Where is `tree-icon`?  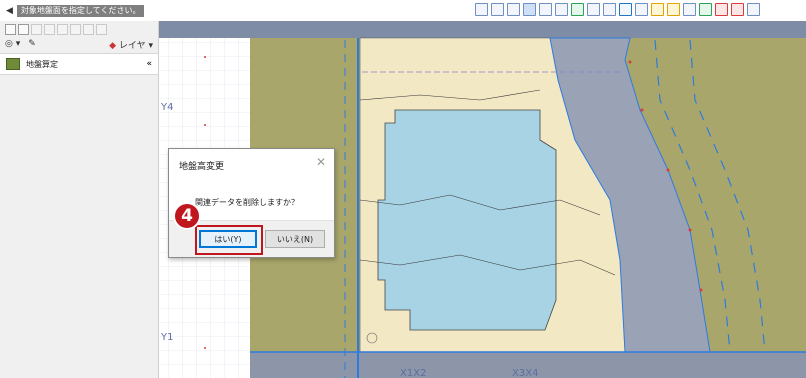 tree-icon is located at coordinates (705, 9).